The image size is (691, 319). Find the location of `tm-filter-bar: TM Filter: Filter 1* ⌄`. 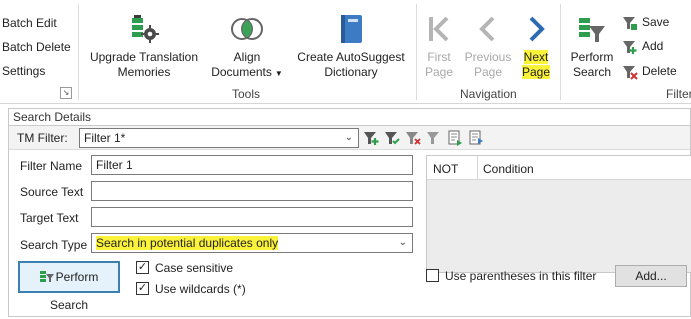

tm-filter-bar: TM Filter: Filter 1* ⌄ is located at coordinates (349, 138).